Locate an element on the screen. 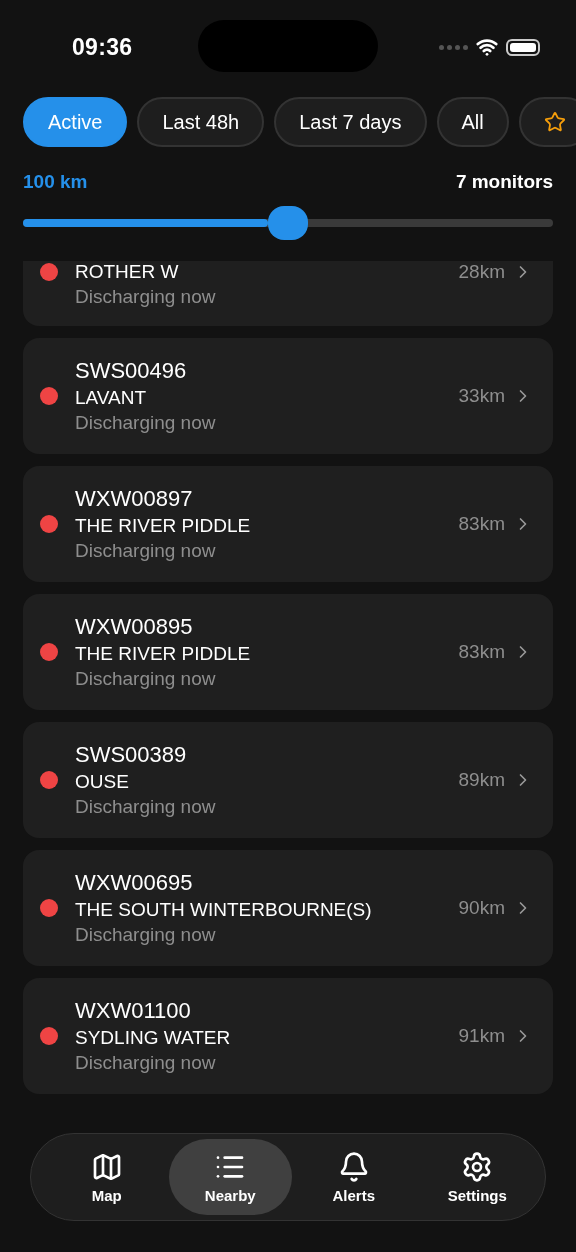 This screenshot has width=576, height=1252. signal-icon is located at coordinates (453, 47).